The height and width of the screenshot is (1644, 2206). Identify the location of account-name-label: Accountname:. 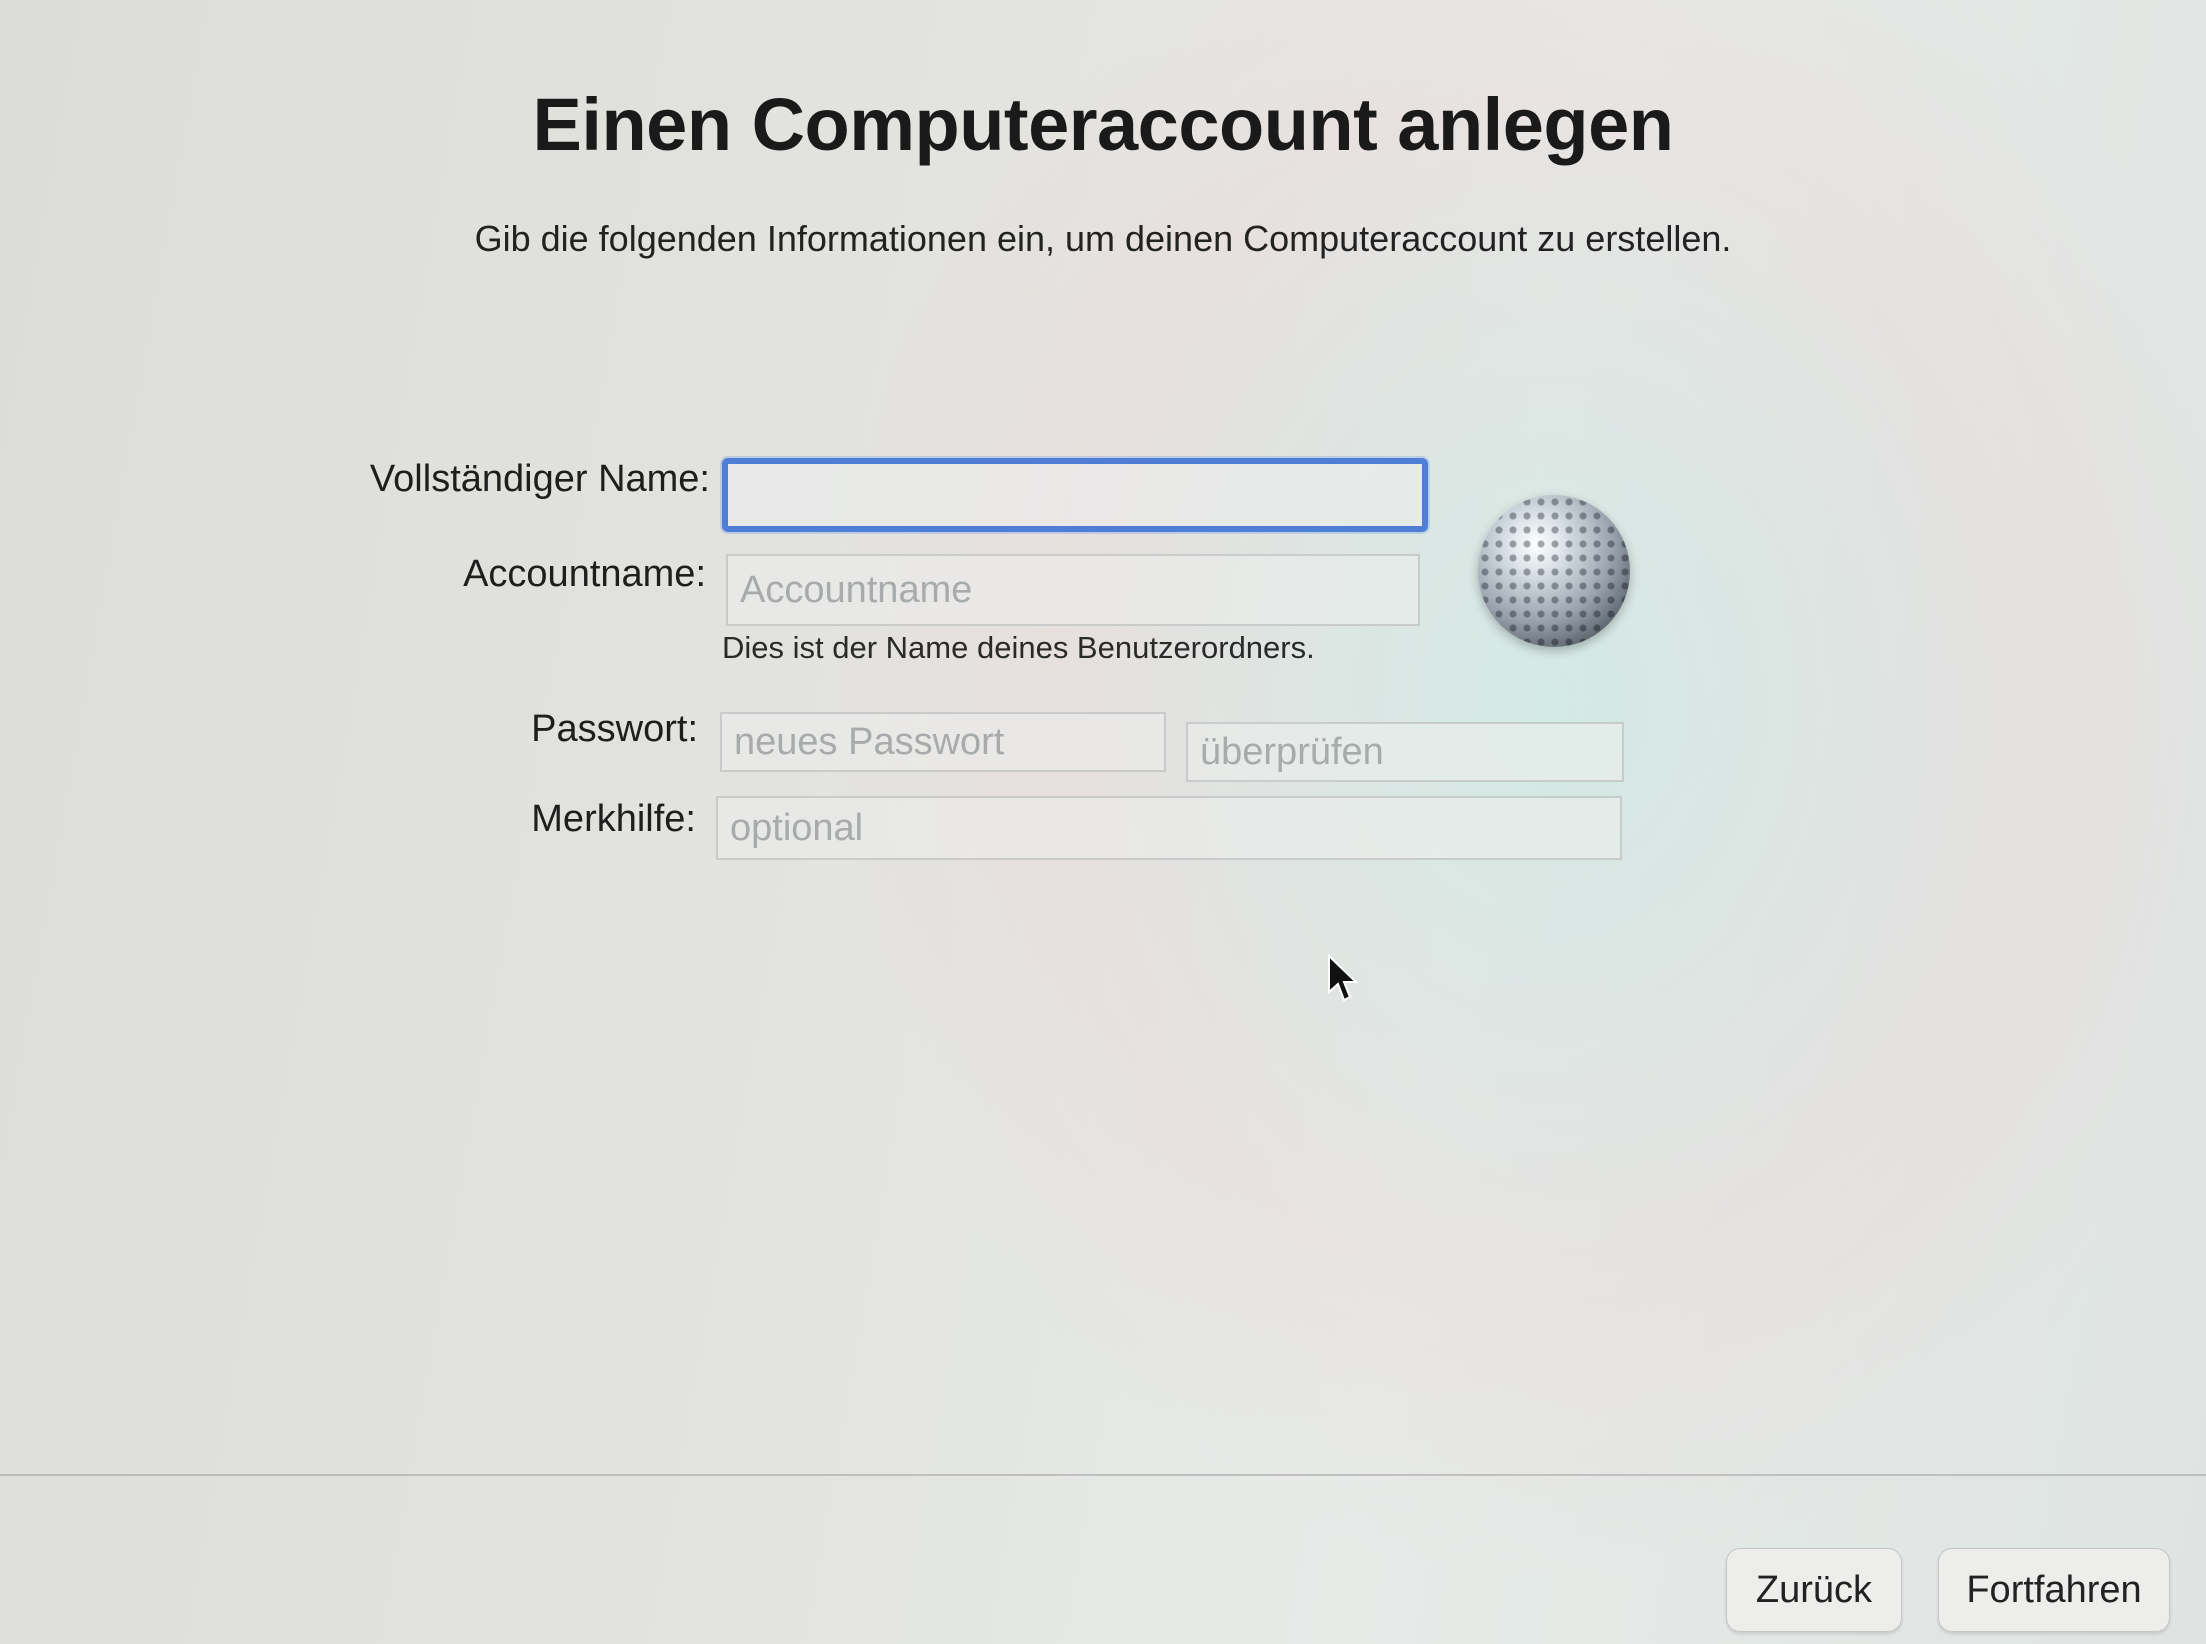
(584, 574).